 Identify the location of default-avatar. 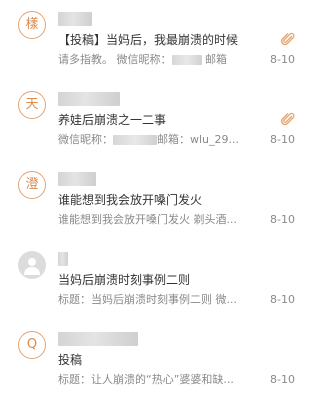
(32, 265).